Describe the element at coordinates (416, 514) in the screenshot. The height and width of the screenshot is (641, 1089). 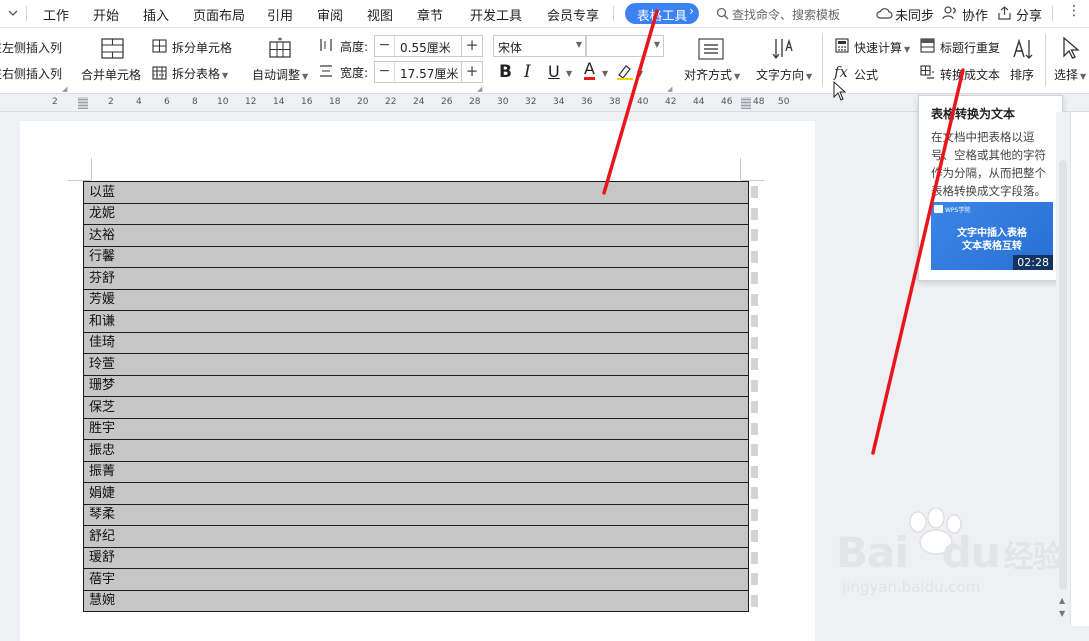
I see `table-cell: 琴柔` at that location.